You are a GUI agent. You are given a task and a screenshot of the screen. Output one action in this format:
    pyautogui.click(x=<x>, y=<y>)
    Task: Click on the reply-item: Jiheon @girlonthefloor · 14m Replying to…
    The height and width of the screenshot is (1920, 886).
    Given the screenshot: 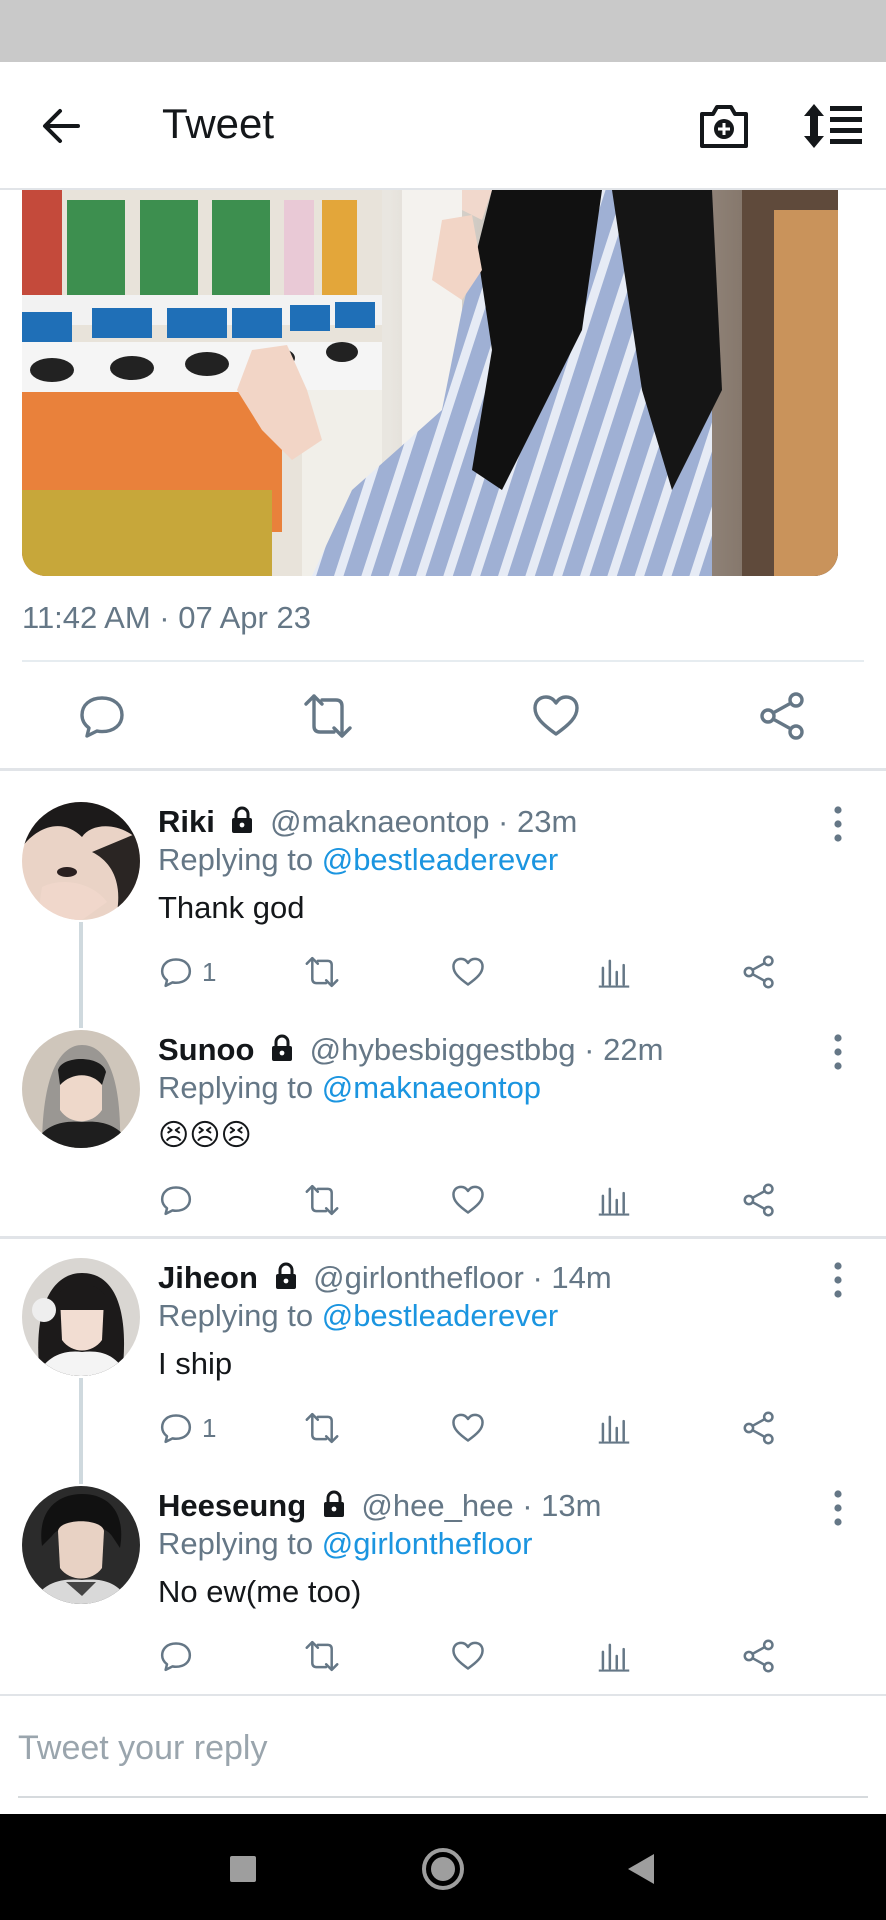 What is the action you would take?
    pyautogui.click(x=443, y=1363)
    